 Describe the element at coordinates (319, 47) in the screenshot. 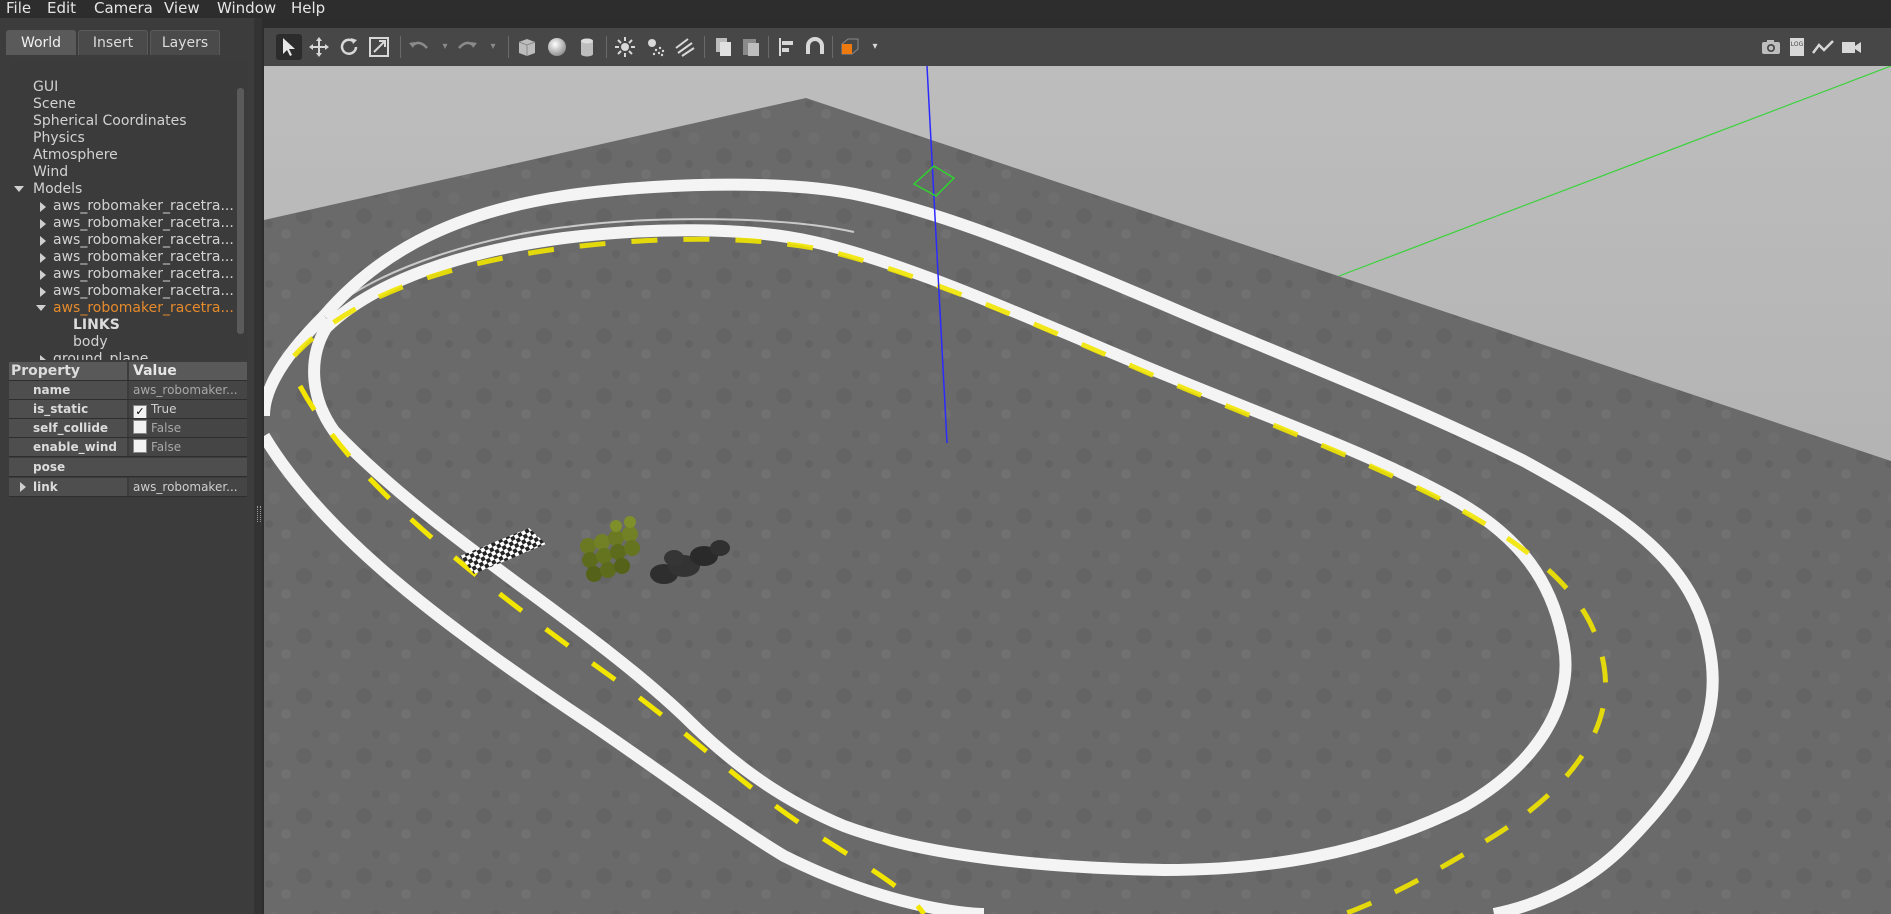

I see `translate-mode-icon` at that location.